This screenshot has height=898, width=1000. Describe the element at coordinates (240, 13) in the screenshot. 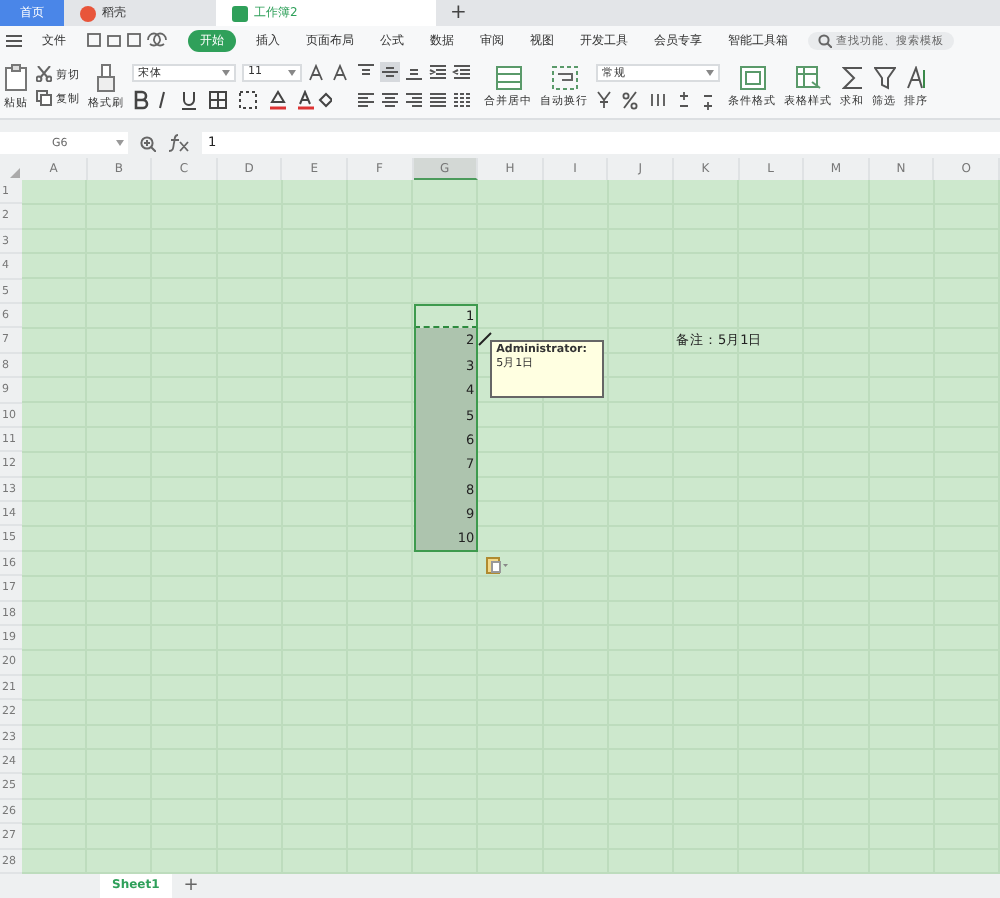

I see `sheet-icon` at that location.